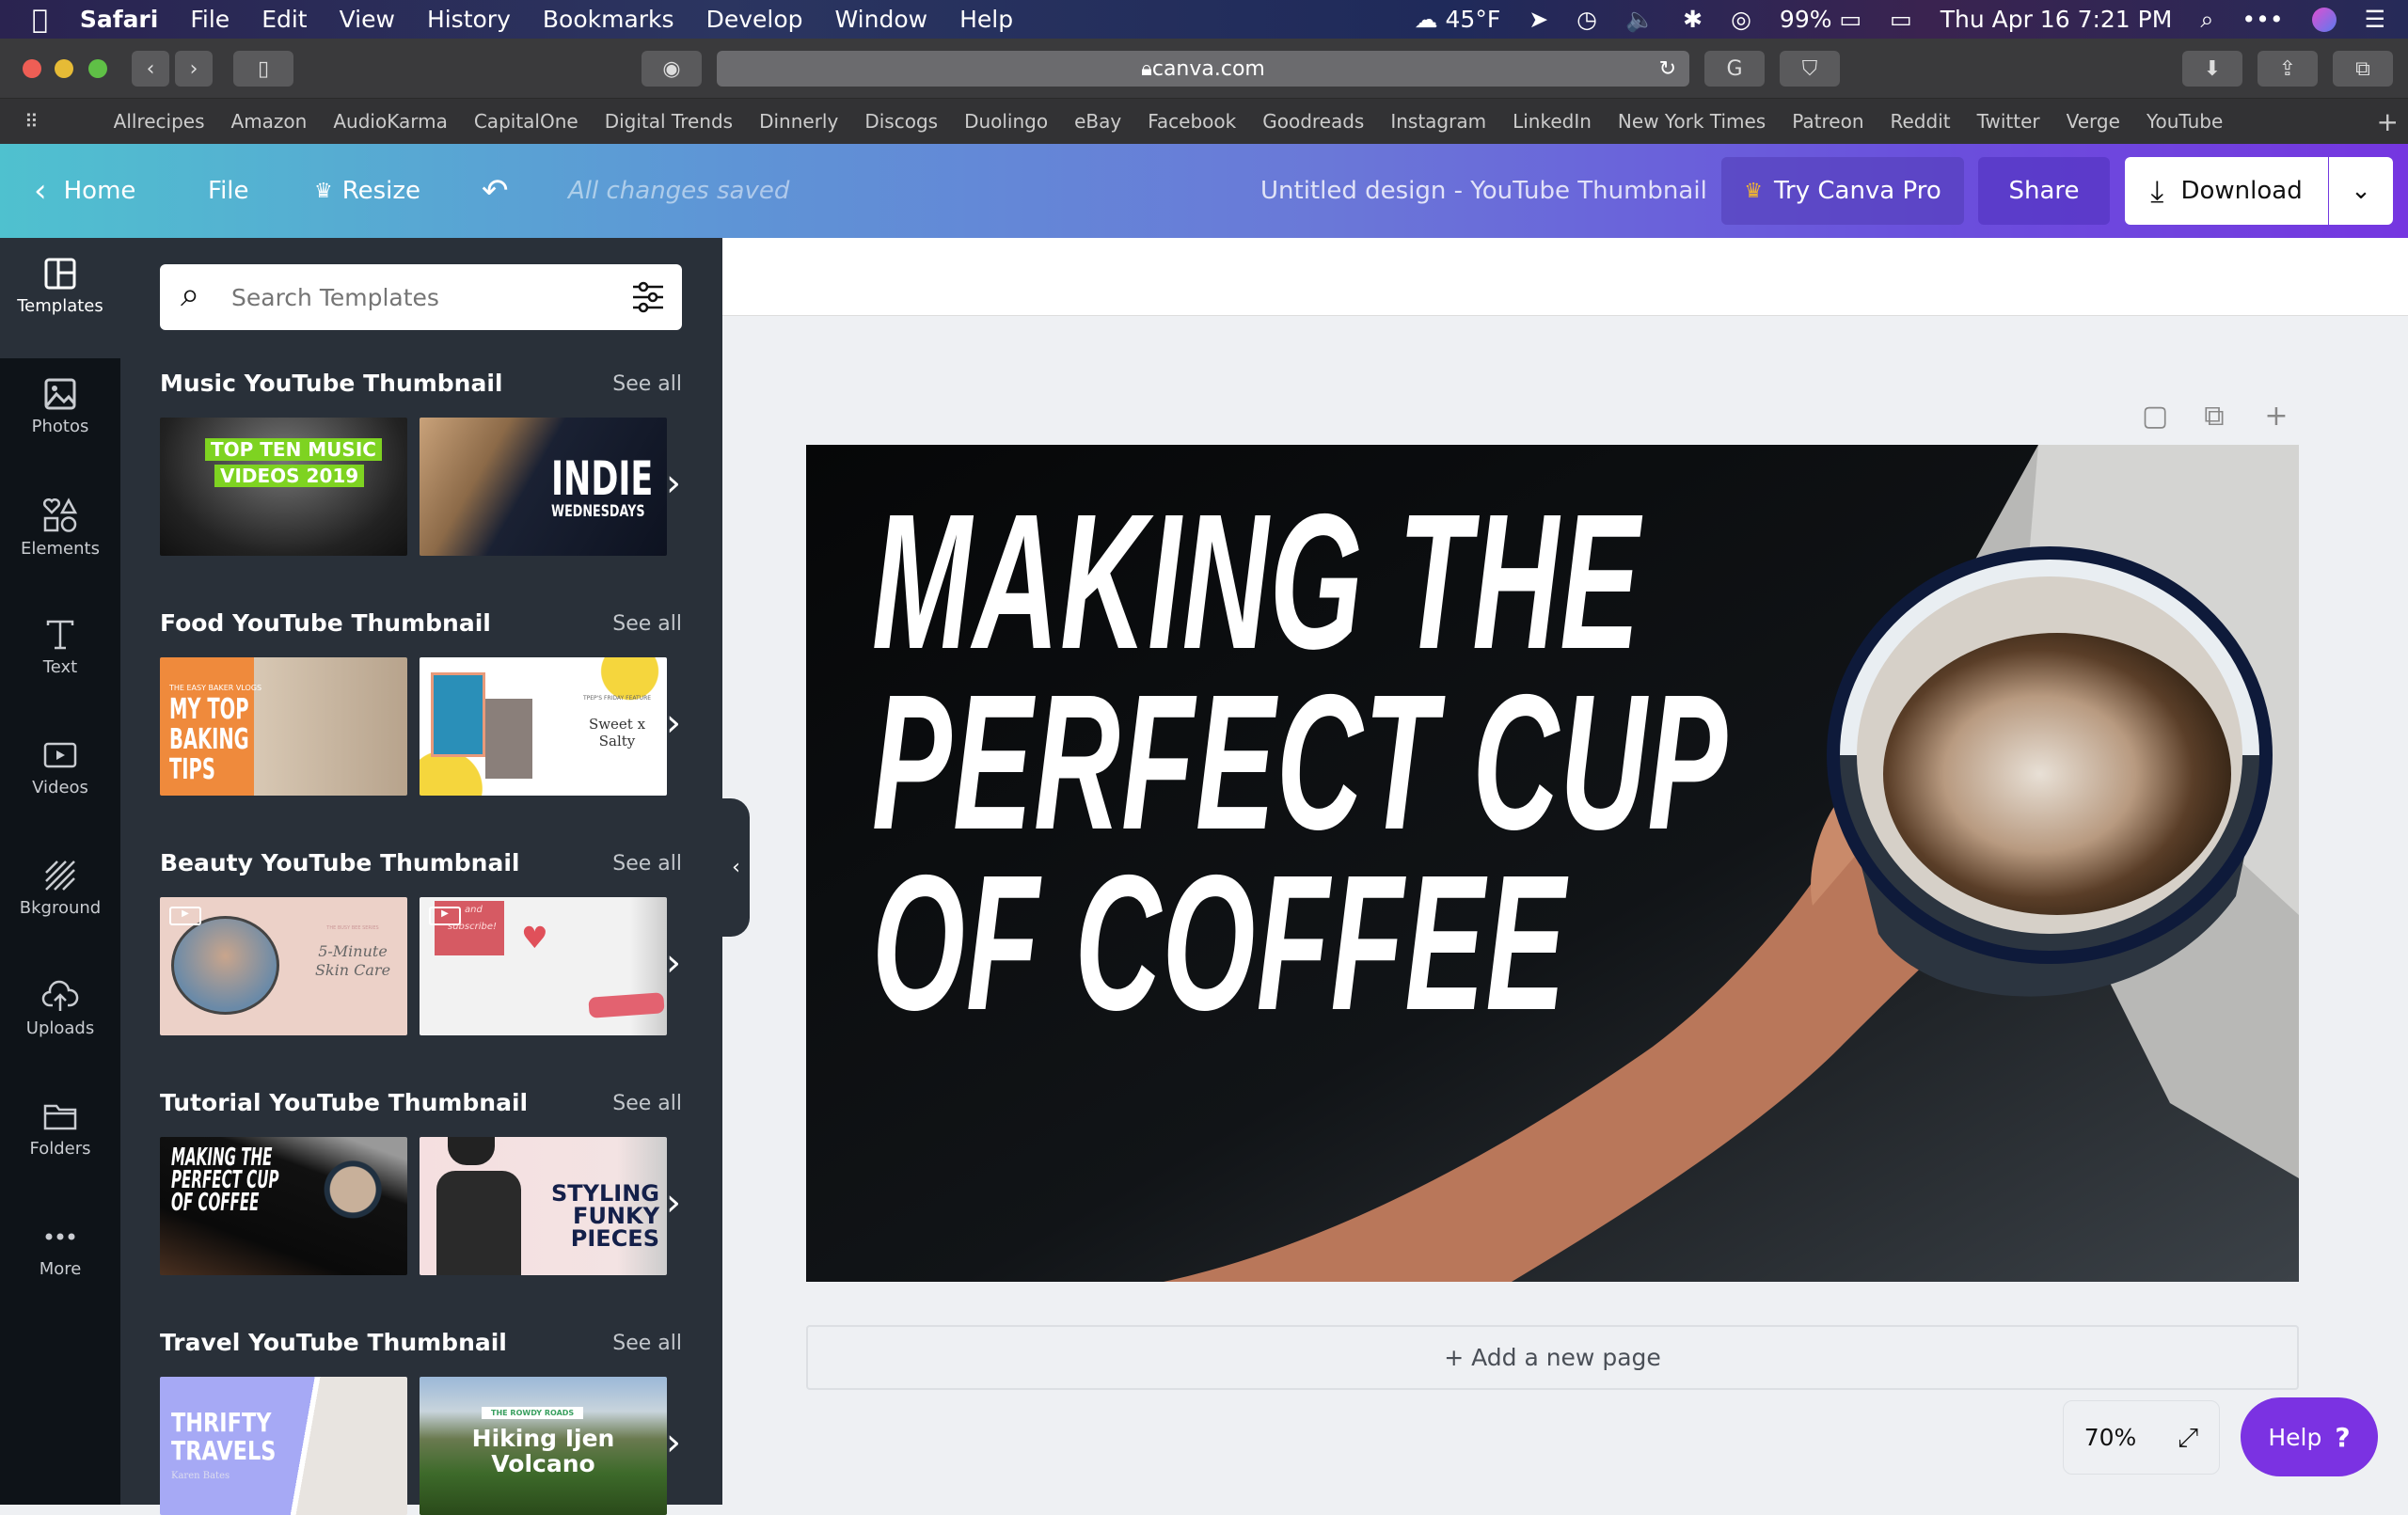 This screenshot has width=2408, height=1515. Describe the element at coordinates (60, 539) in the screenshot. I see `rail-item-elements: Elements` at that location.